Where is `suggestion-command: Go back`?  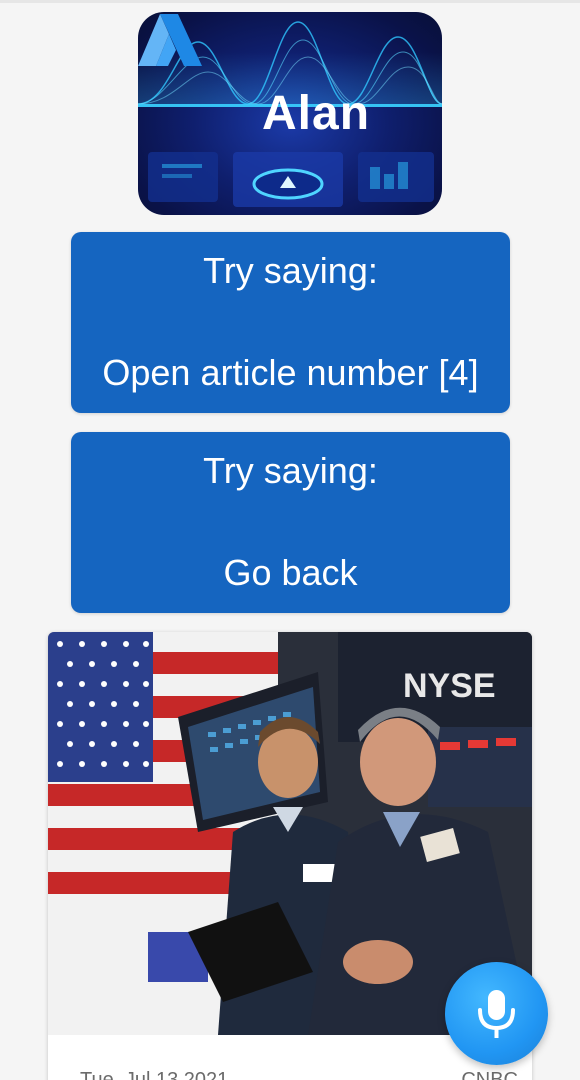 suggestion-command: Go back is located at coordinates (290, 572).